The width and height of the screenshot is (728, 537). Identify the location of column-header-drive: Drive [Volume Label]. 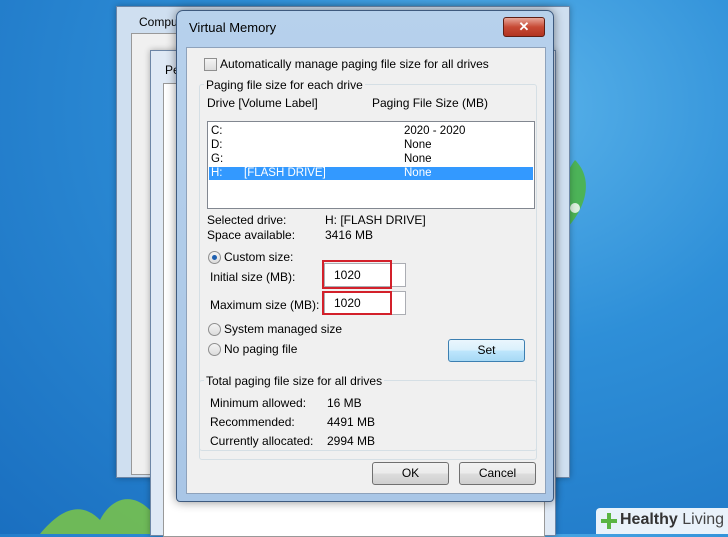
(262, 103).